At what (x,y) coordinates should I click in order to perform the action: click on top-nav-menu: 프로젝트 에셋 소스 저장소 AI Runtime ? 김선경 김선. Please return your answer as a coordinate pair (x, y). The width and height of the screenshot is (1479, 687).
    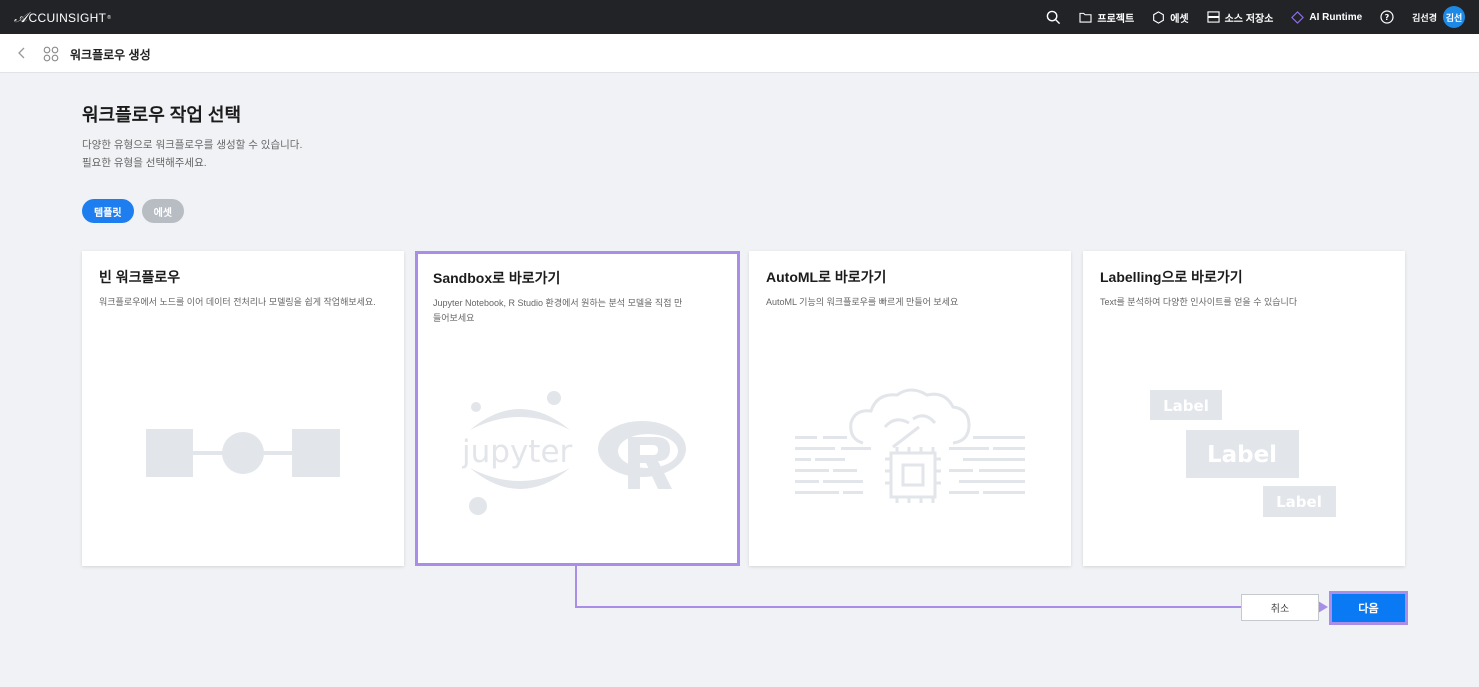
    Looking at the image, I should click on (1255, 17).